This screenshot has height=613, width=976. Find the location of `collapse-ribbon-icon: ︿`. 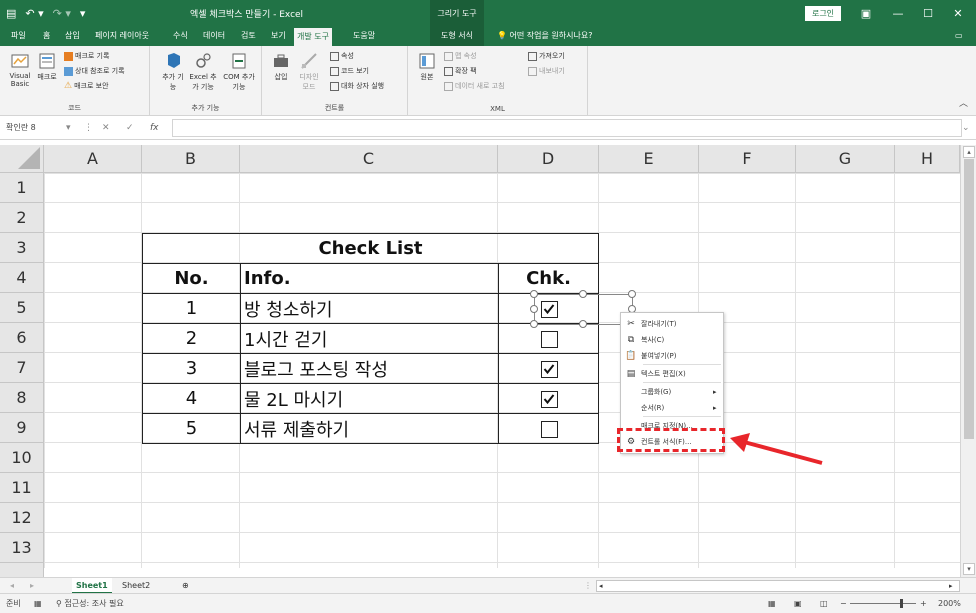

collapse-ribbon-icon: ︿ is located at coordinates (963, 102).